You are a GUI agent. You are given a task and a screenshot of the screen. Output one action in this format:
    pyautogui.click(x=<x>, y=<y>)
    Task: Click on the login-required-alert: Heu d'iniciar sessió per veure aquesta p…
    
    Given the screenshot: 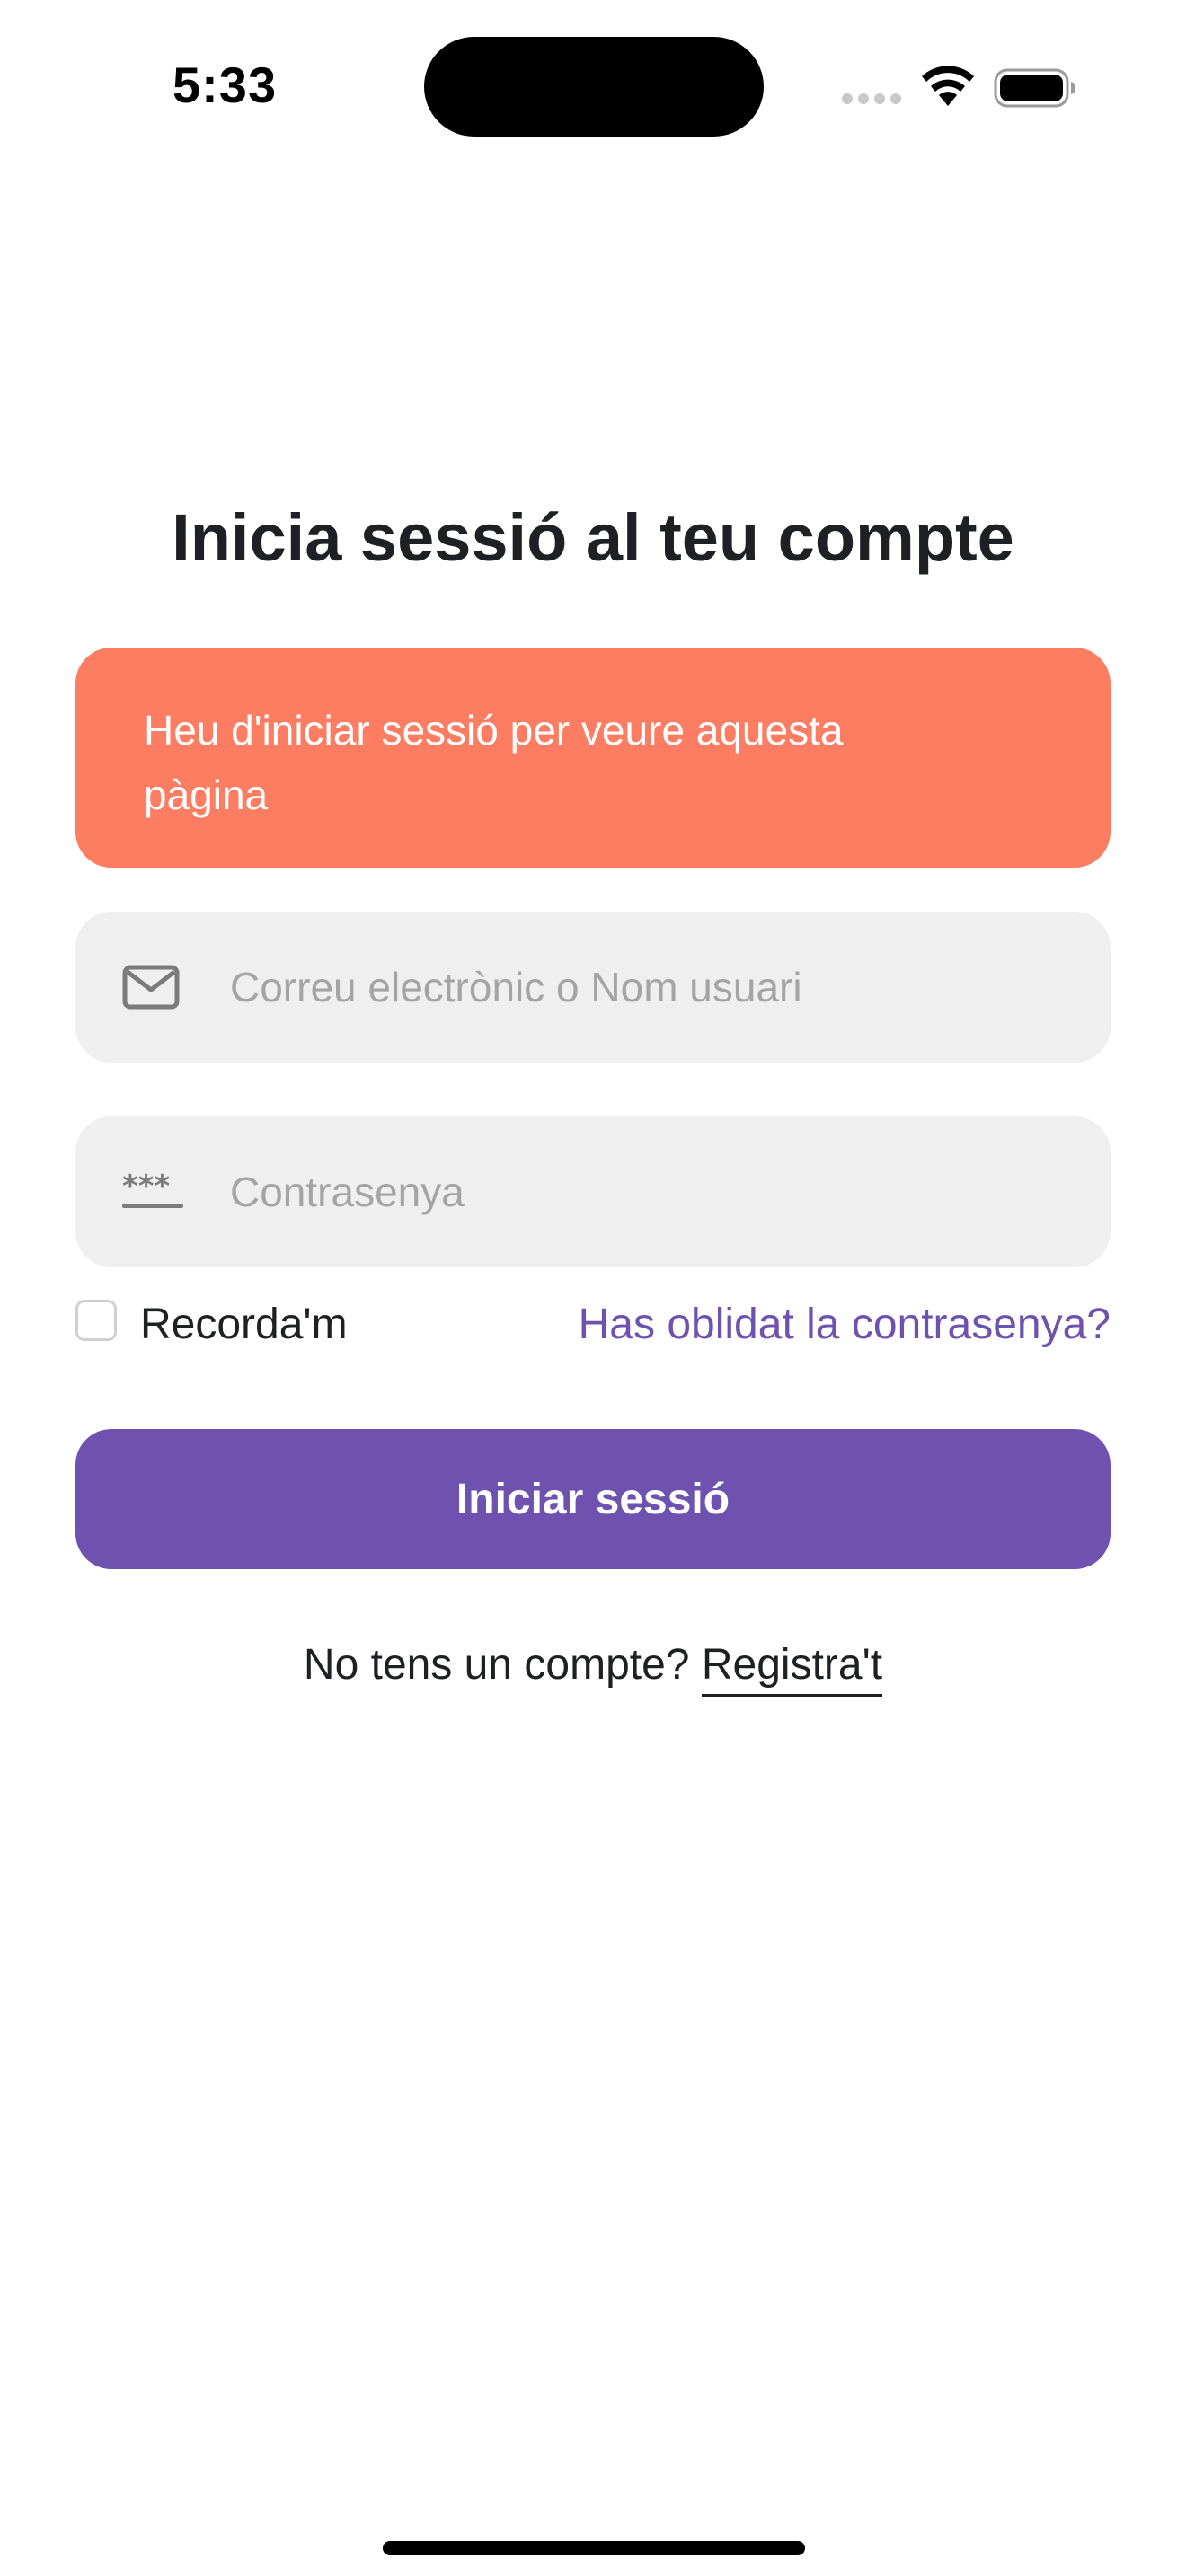 What is the action you would take?
    pyautogui.click(x=593, y=758)
    